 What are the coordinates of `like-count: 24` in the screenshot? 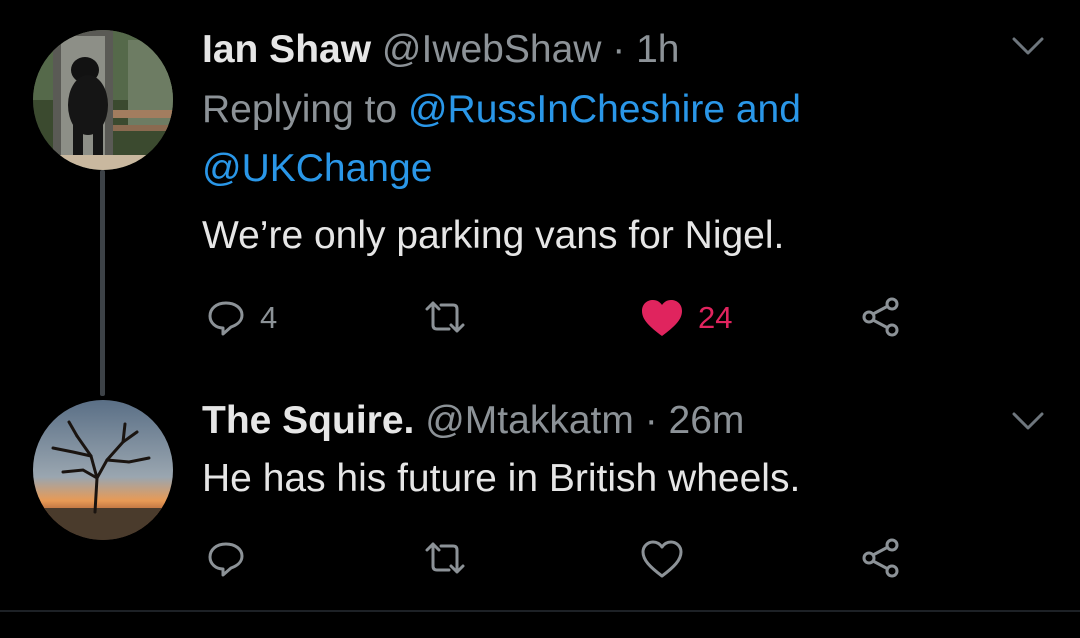 It's located at (715, 317).